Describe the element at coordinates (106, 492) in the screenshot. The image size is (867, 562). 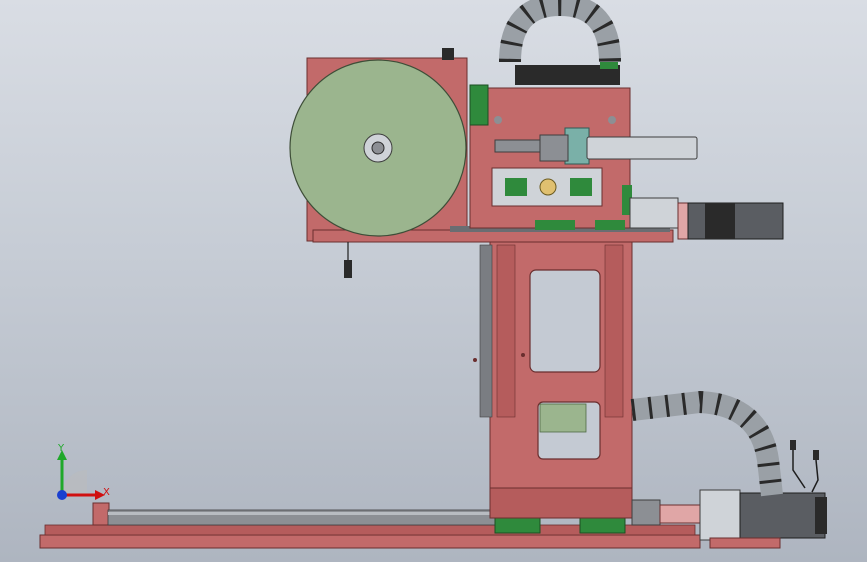
I see `triad-x-label: X` at that location.